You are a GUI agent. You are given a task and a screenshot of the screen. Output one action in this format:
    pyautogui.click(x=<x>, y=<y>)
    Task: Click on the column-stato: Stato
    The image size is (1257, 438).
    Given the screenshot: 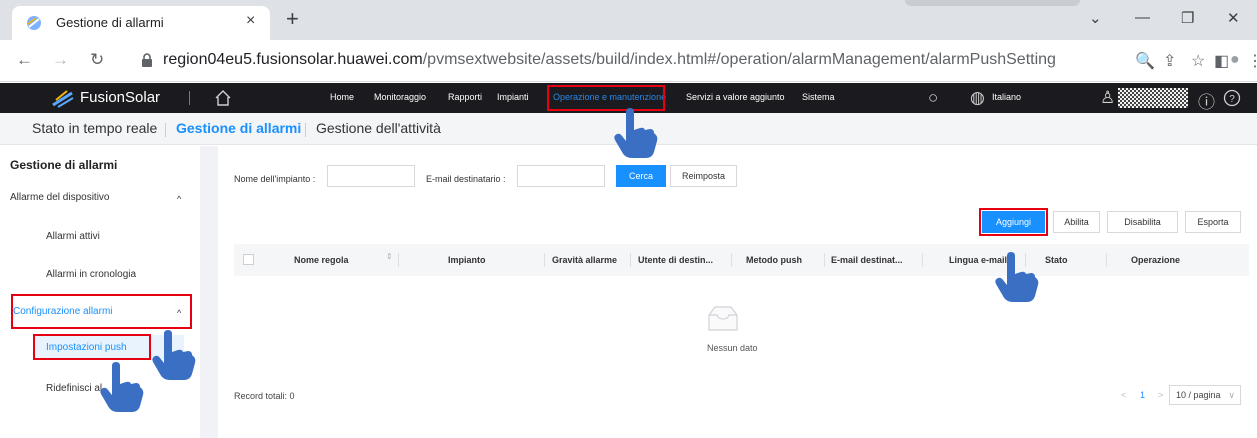 What is the action you would take?
    pyautogui.click(x=1056, y=260)
    